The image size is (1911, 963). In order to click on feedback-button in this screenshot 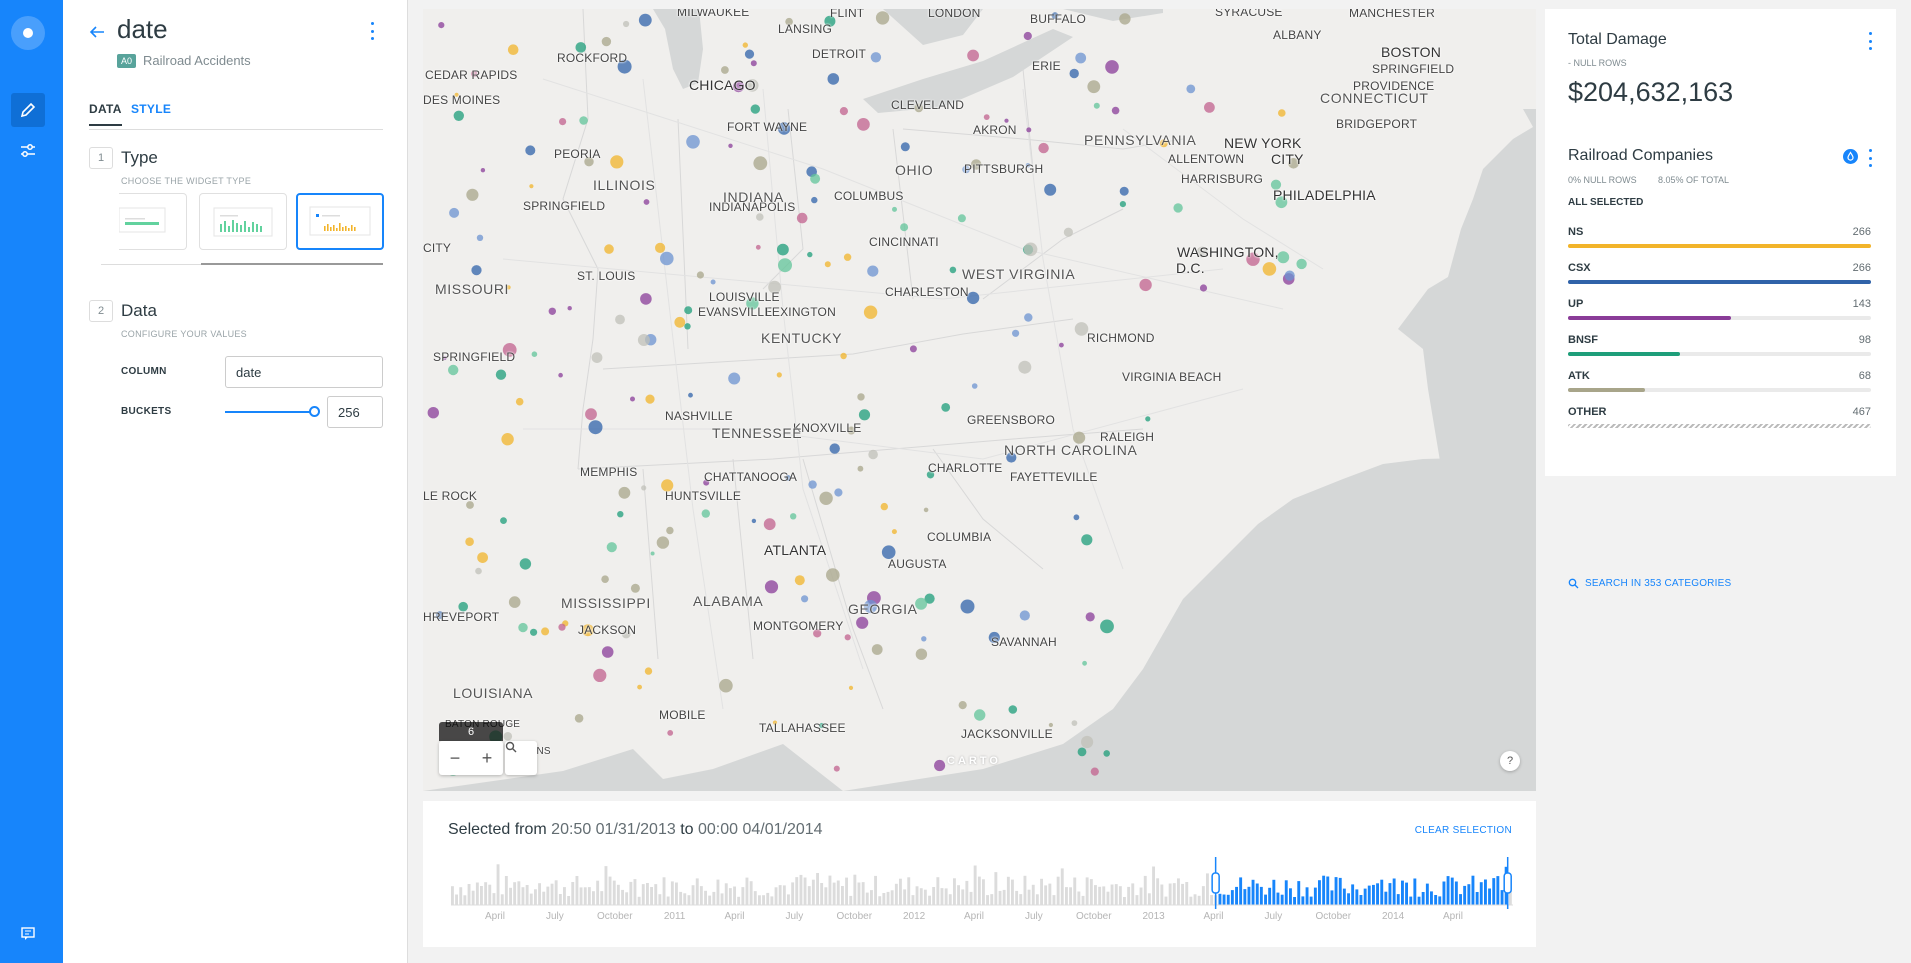, I will do `click(28, 933)`.